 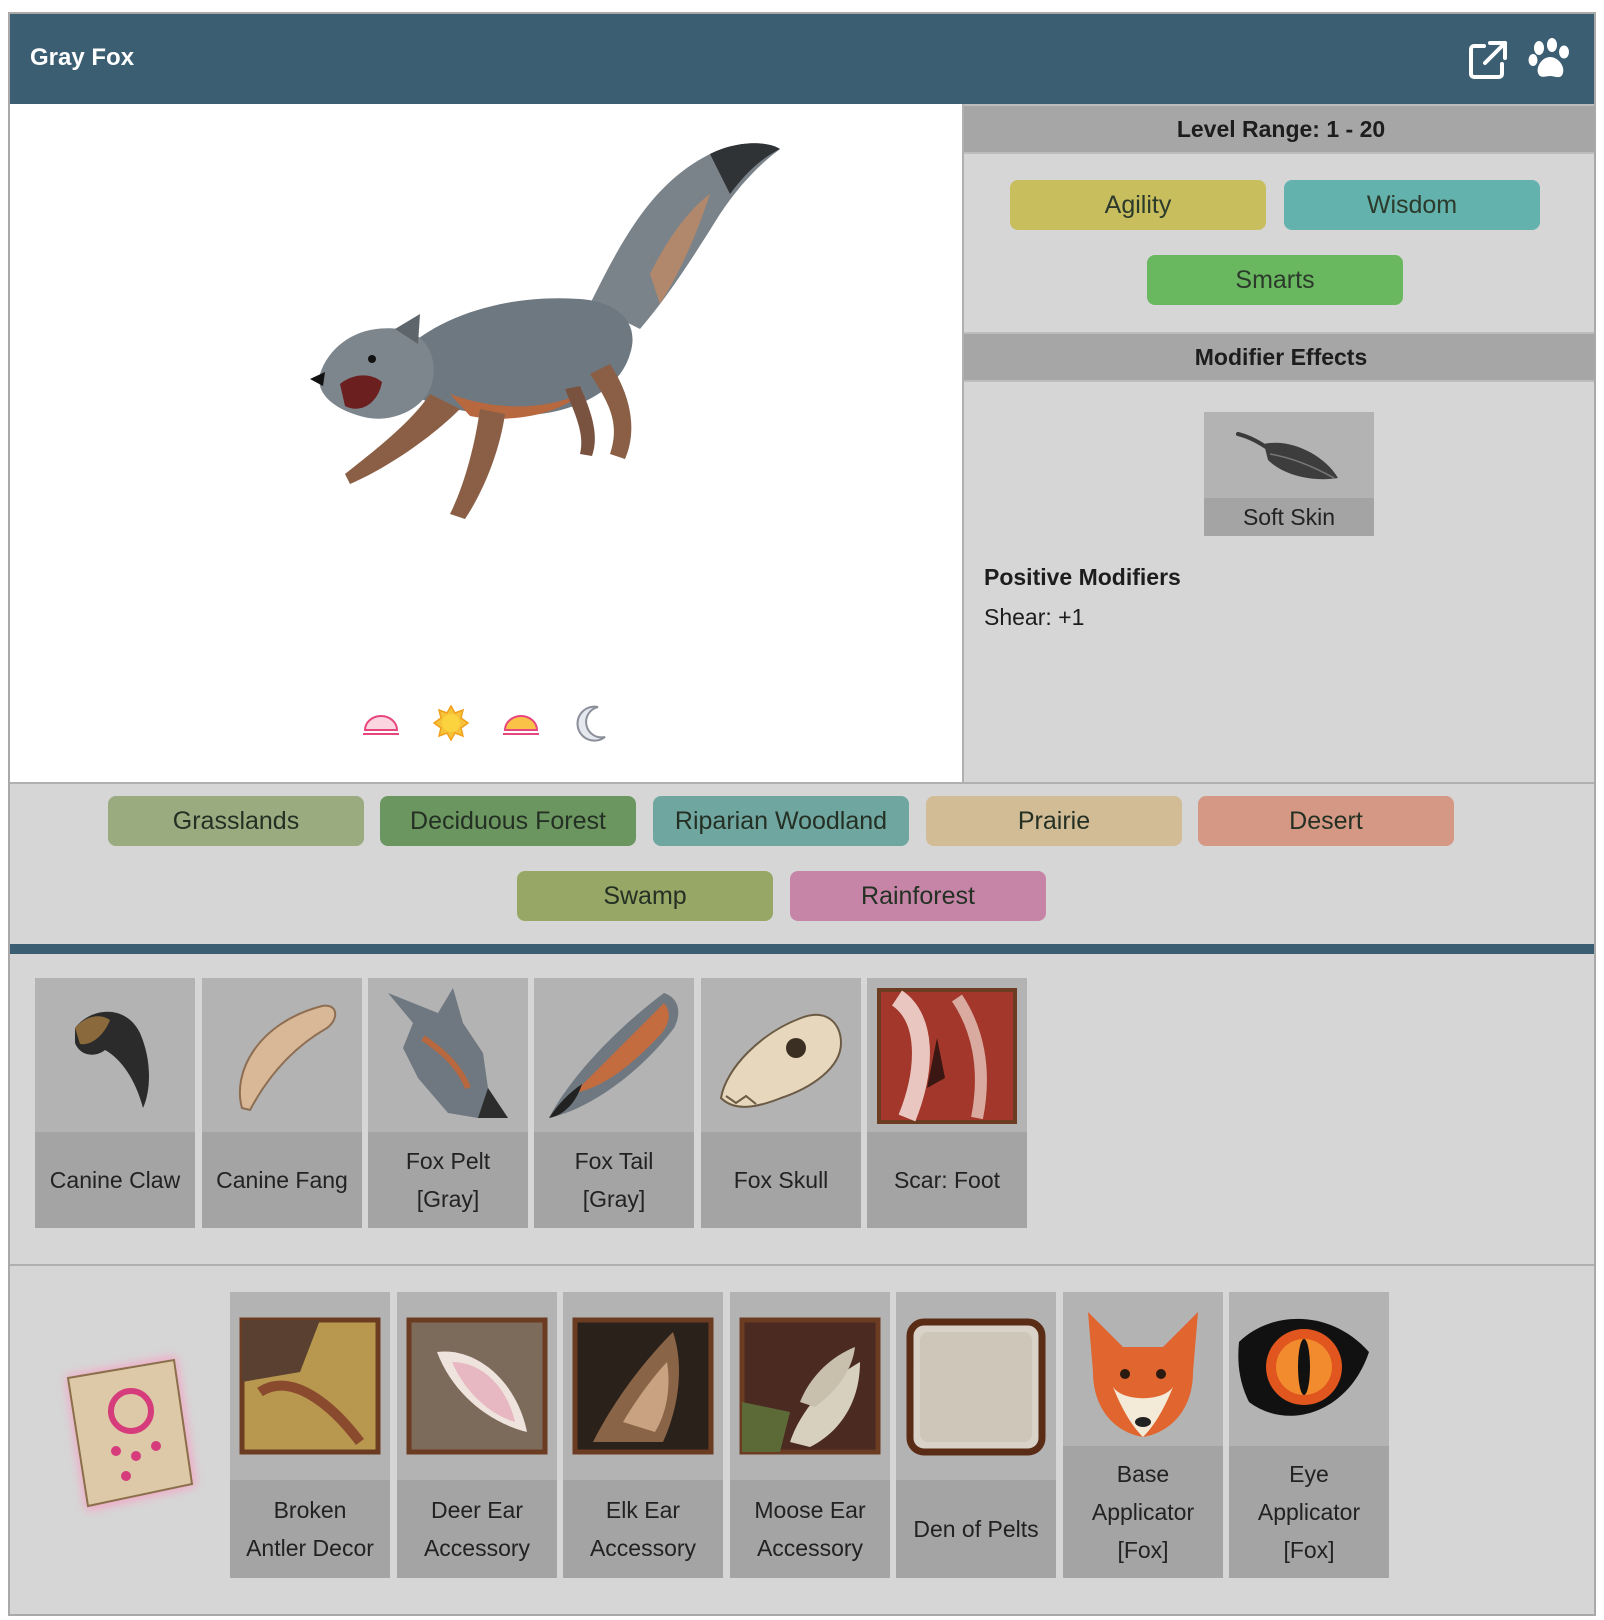 I want to click on reward-den-of-pelts: Den of Pelts, so click(x=976, y=1435).